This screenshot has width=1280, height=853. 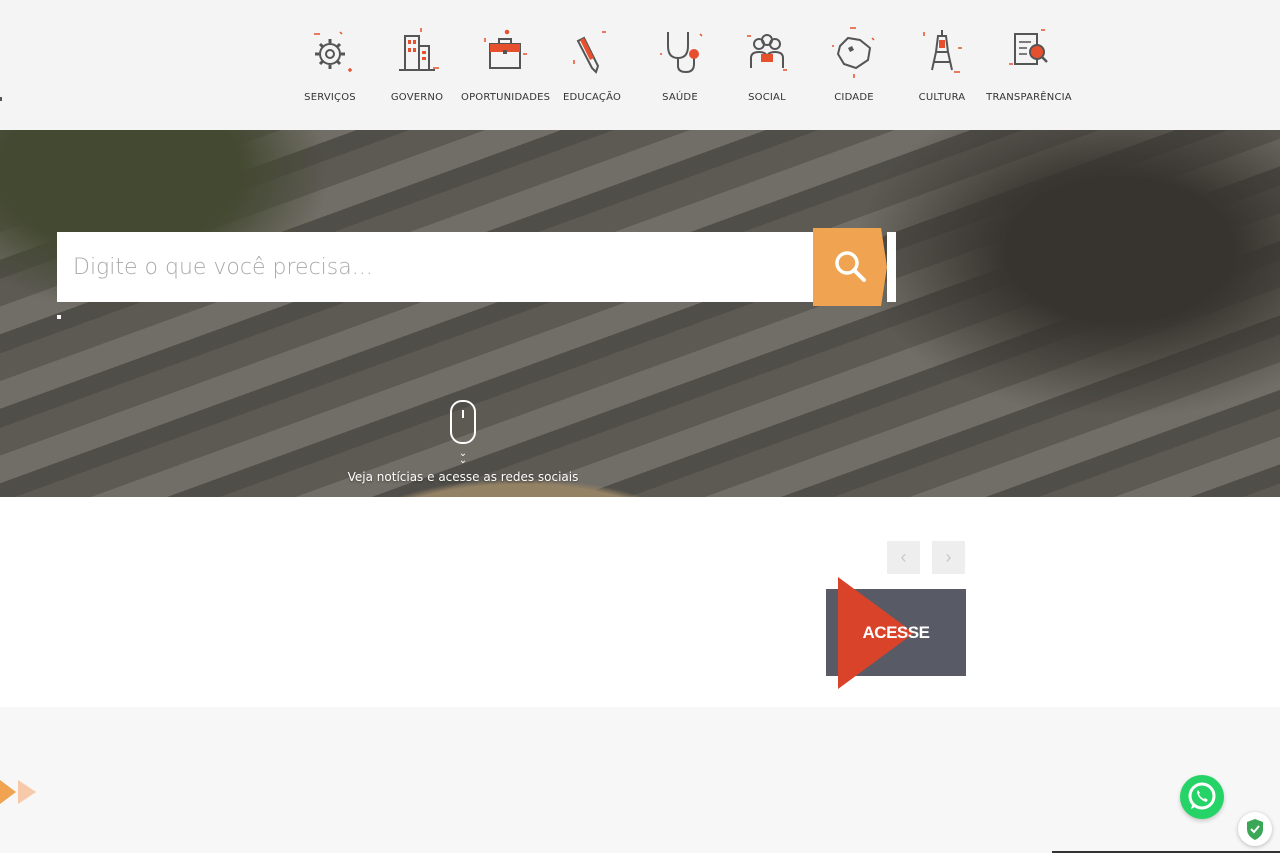 I want to click on pencil-icon, so click(x=589, y=52).